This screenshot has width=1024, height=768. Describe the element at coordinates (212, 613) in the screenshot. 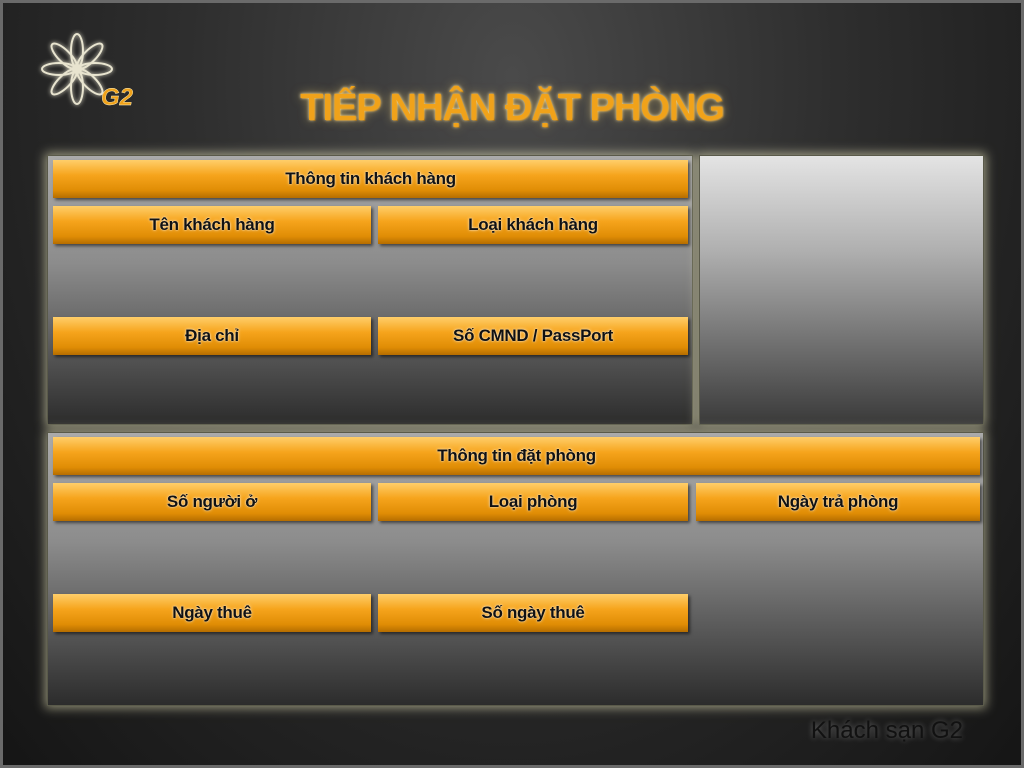

I see `rent-date-label: Ngày thuê` at that location.